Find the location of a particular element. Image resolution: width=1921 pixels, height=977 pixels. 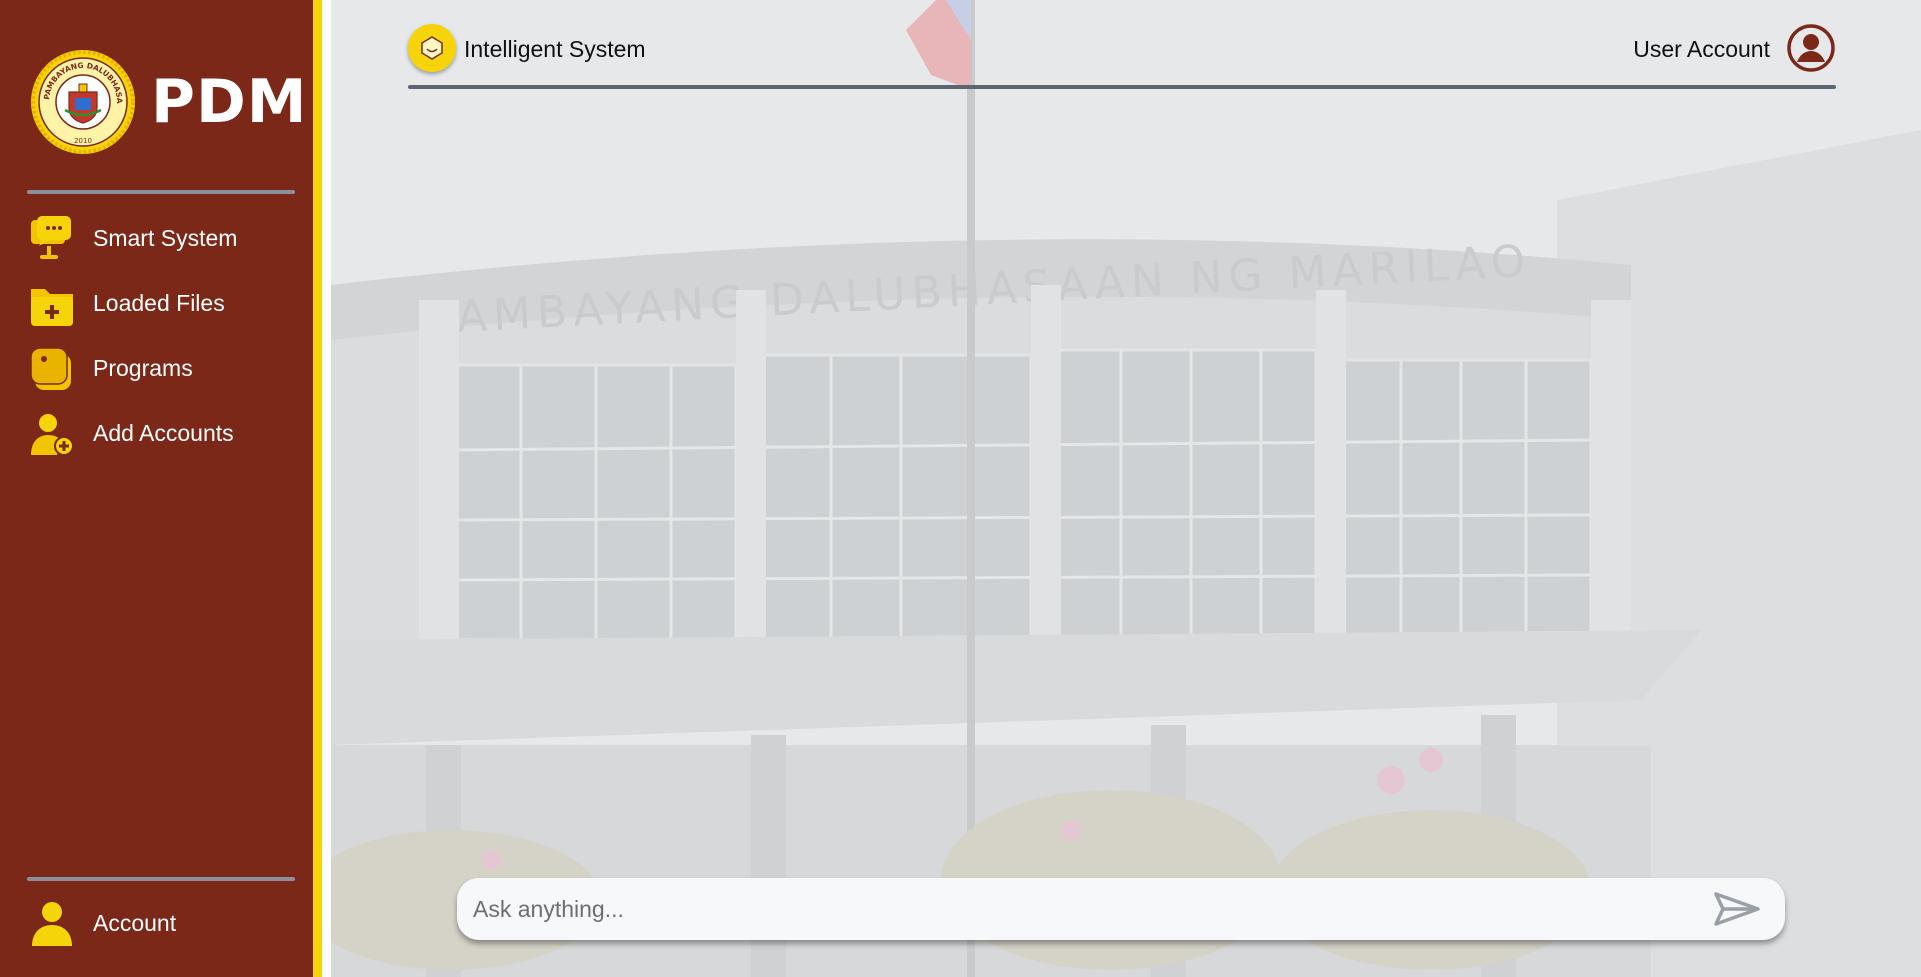

sidebar-item-programs: Programs is located at coordinates (163, 368).